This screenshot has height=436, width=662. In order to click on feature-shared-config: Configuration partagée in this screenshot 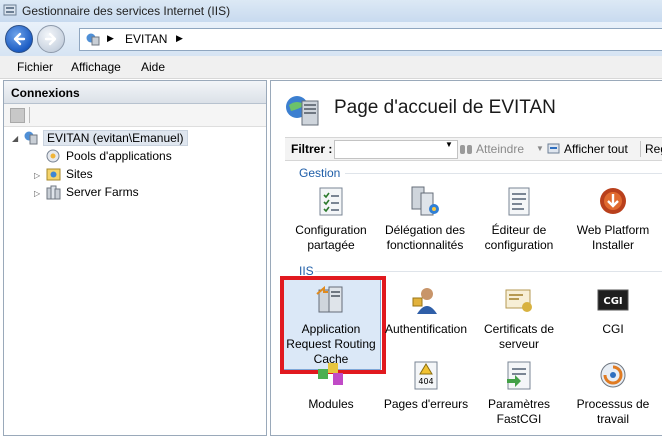, I will do `click(331, 219)`.